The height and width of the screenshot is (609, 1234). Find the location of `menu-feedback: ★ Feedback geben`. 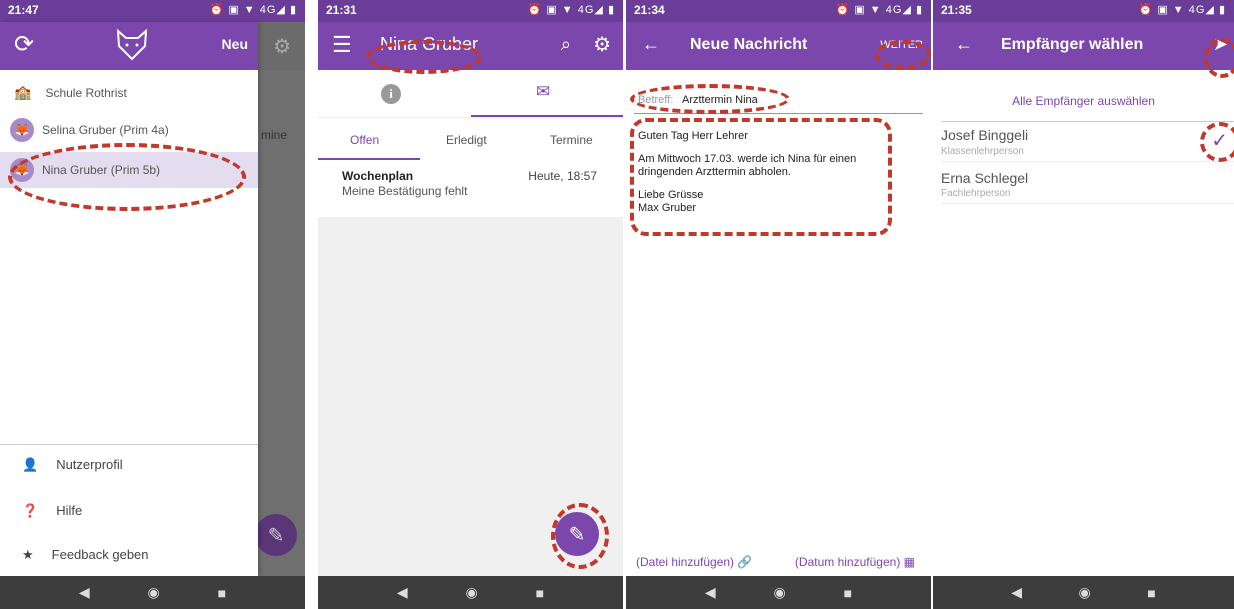

menu-feedback: ★ Feedback geben is located at coordinates (85, 555).